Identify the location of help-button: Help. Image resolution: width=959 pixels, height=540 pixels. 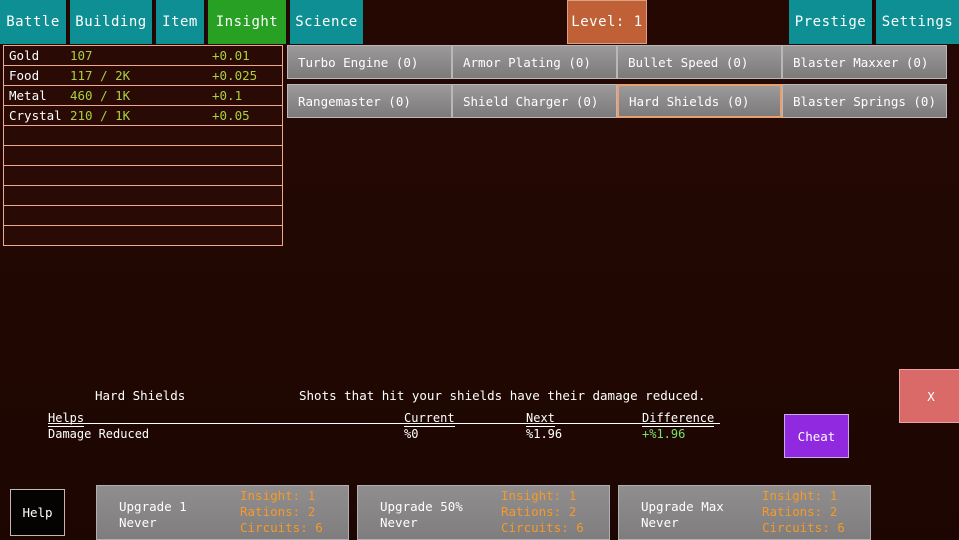
(37, 512).